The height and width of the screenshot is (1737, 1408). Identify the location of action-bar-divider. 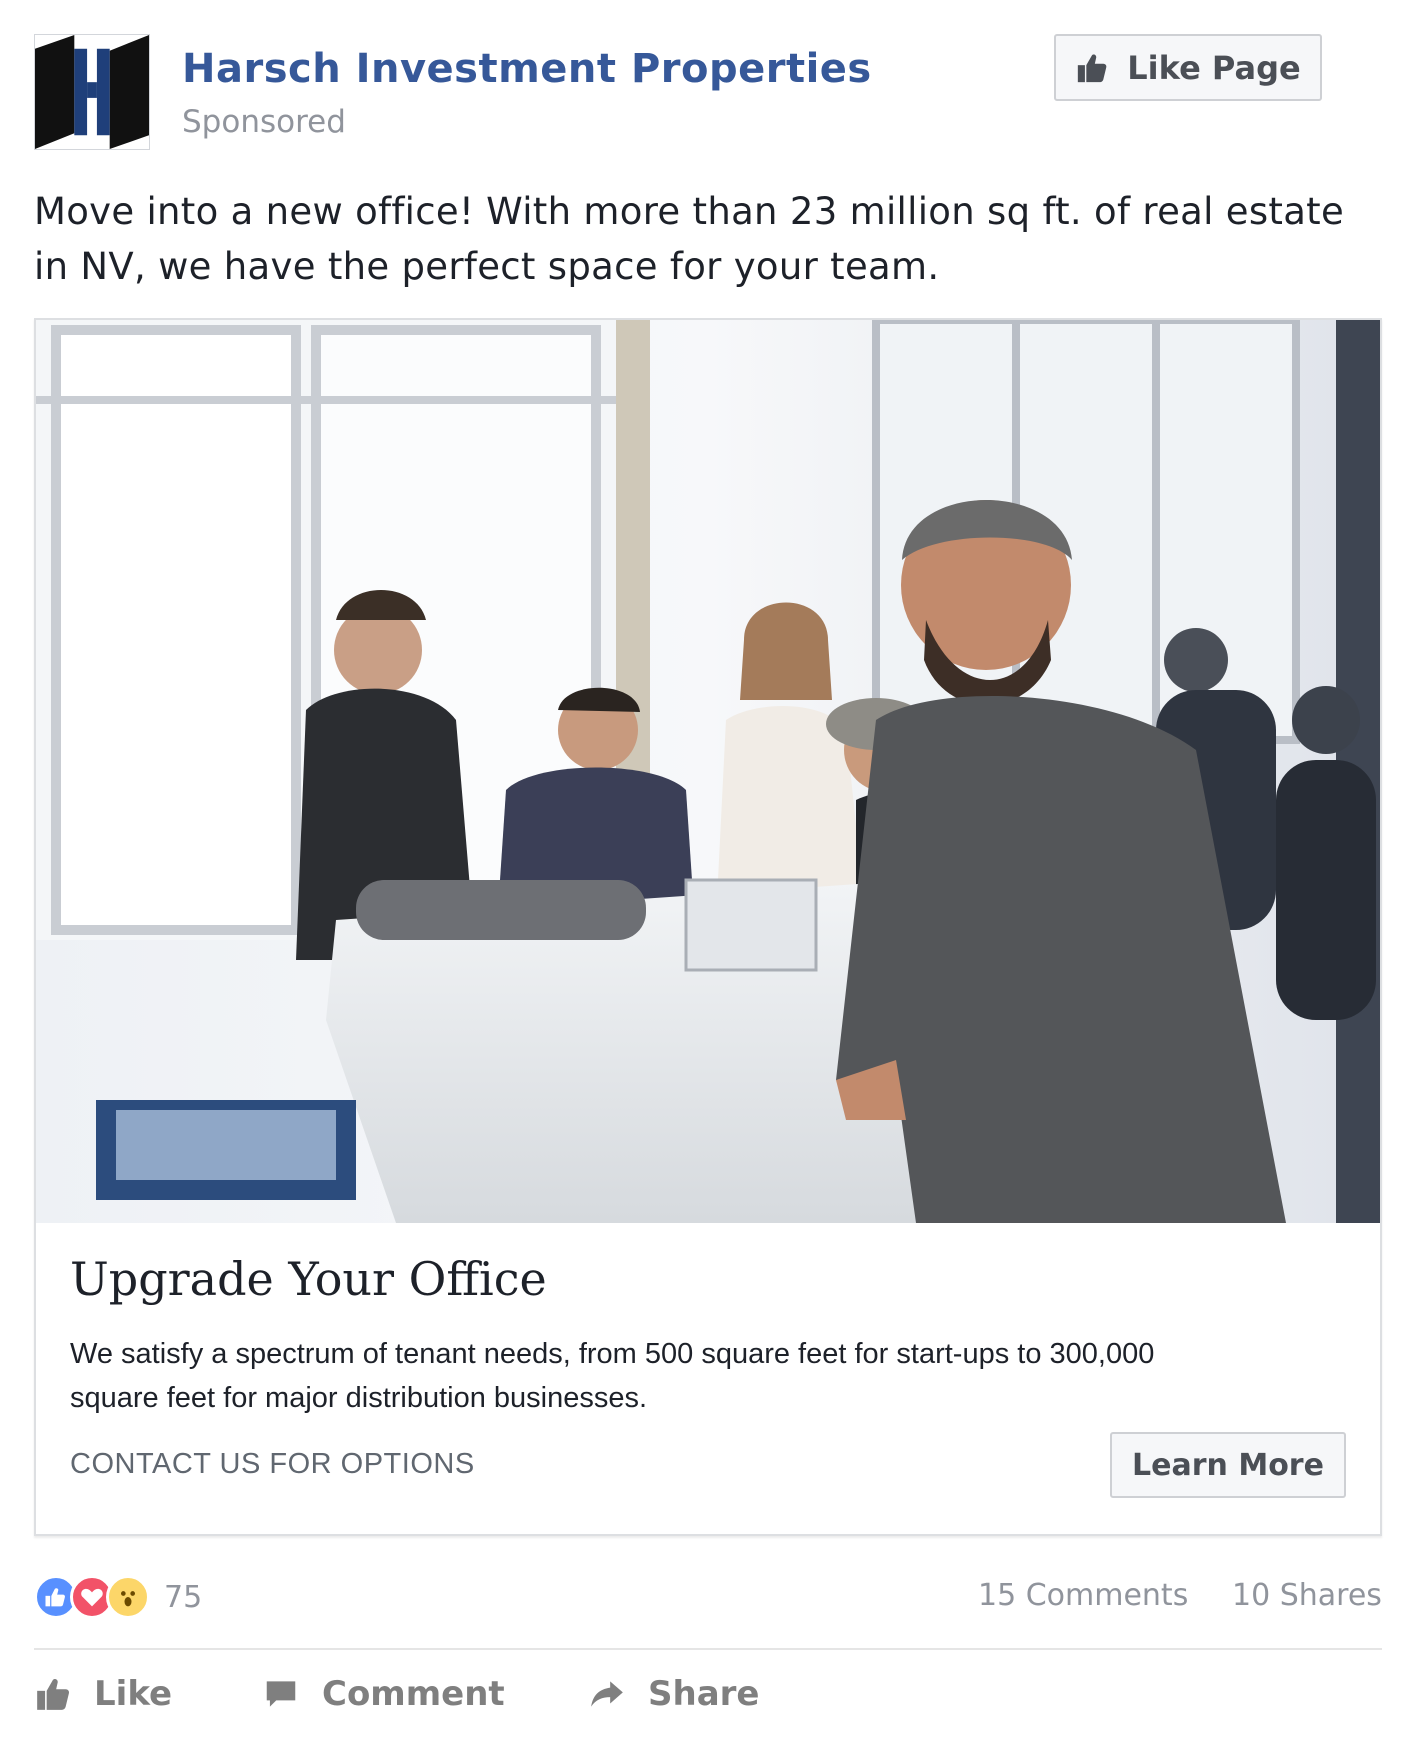
(708, 1649).